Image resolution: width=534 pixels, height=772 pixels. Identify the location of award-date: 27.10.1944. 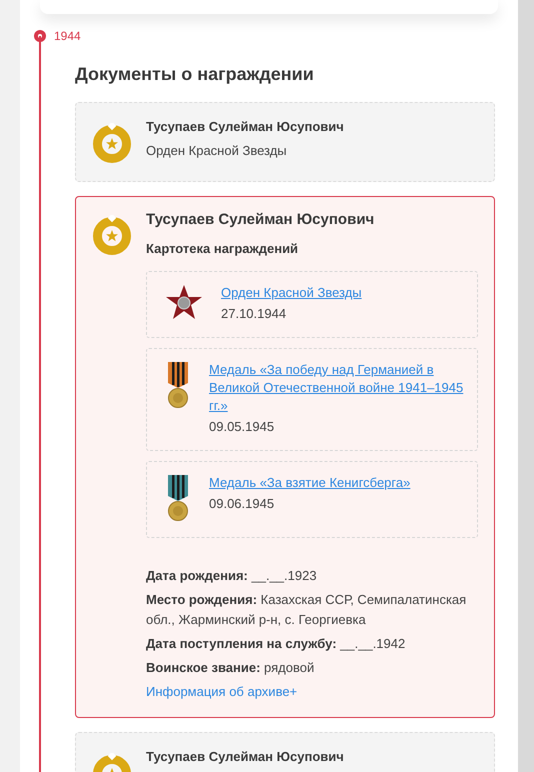
(254, 313).